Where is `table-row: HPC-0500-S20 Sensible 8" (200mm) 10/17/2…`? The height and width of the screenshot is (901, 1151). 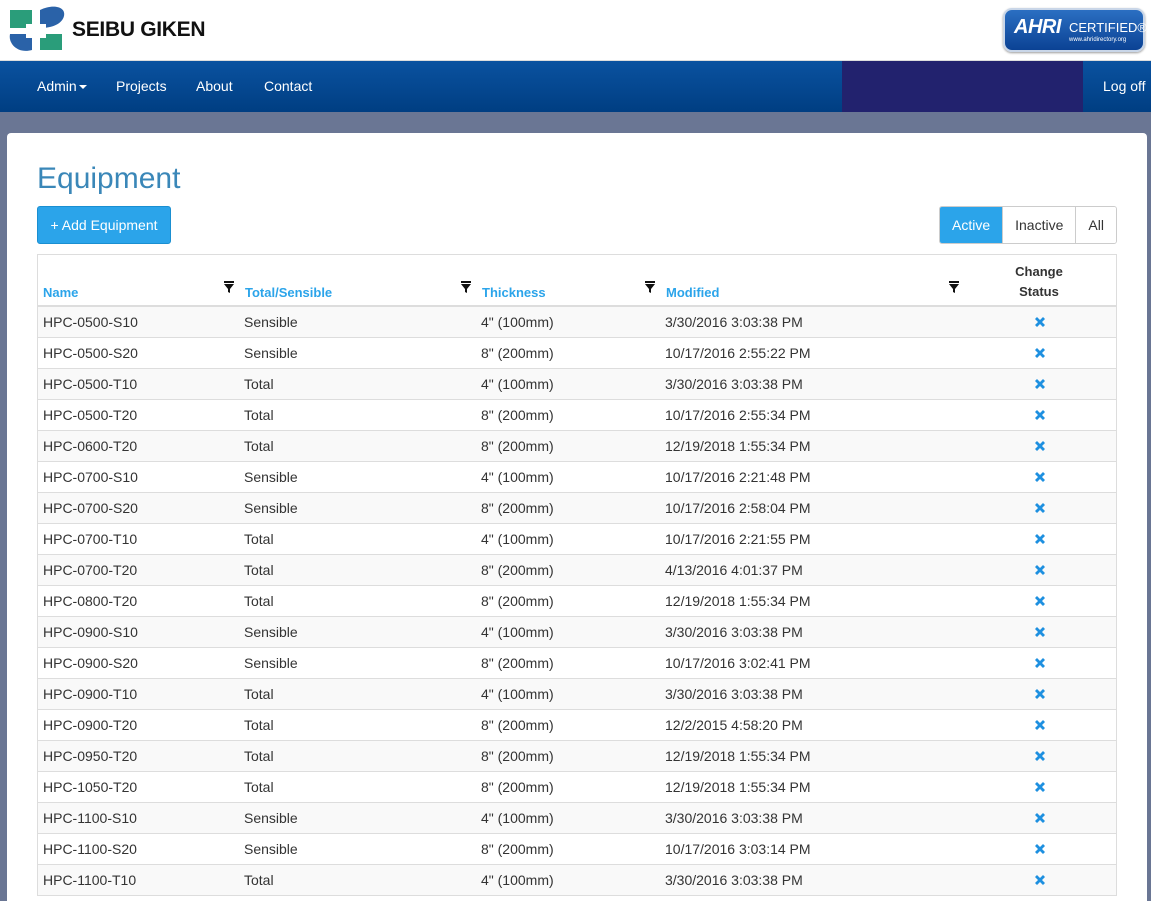 table-row: HPC-0500-S20 Sensible 8" (200mm) 10/17/2… is located at coordinates (577, 353).